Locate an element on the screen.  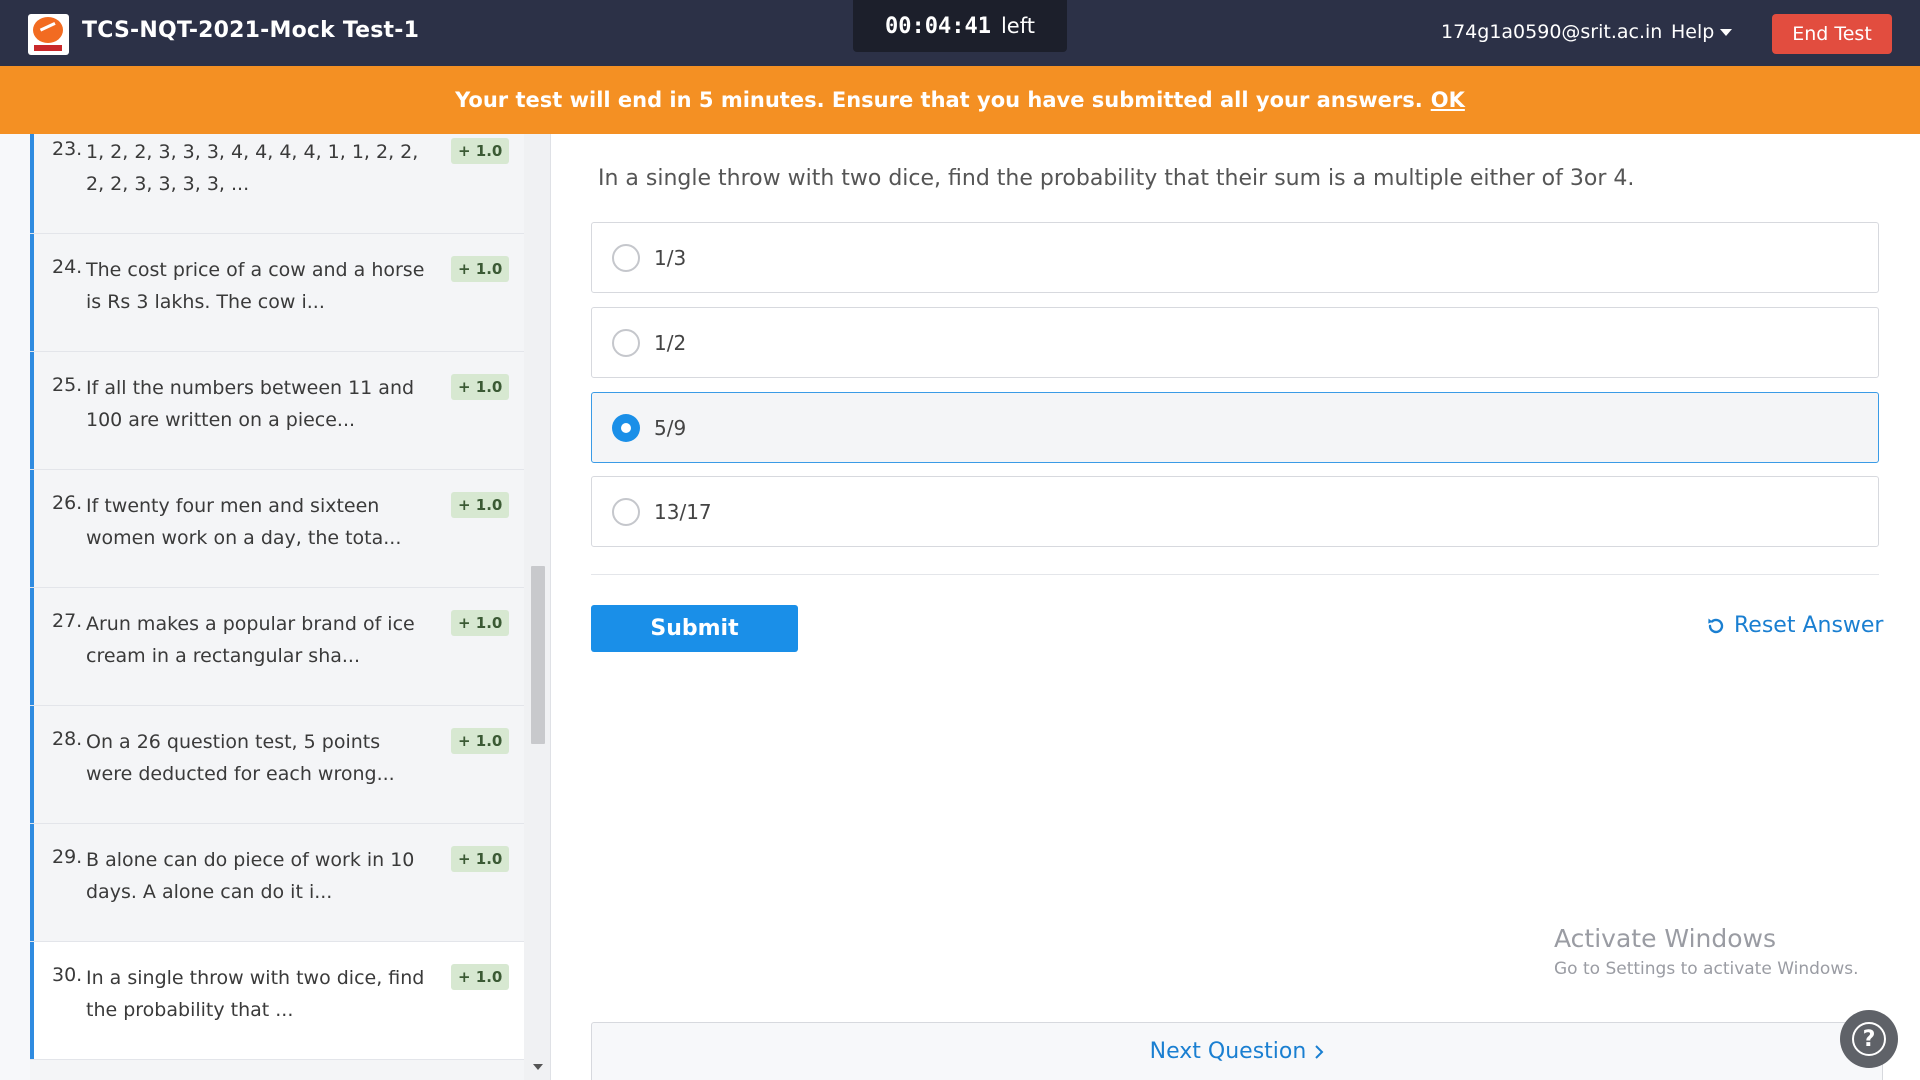
help-fab-button: ? is located at coordinates (1869, 1039).